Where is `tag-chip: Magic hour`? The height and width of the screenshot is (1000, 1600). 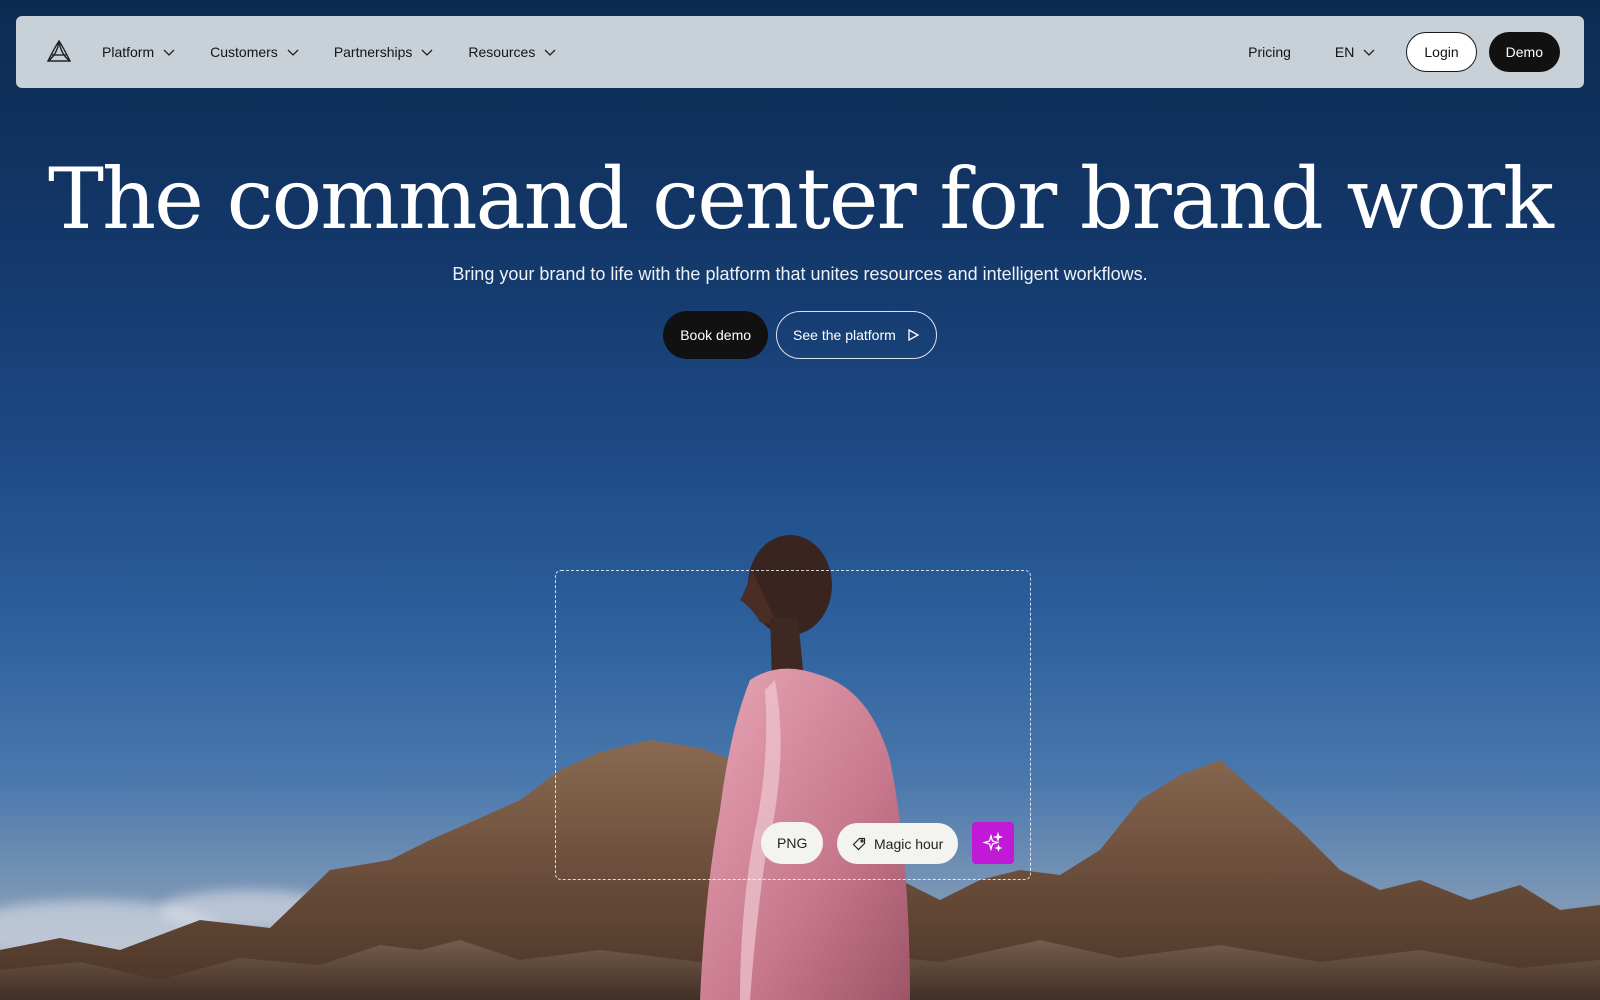
tag-chip: Magic hour is located at coordinates (898, 843).